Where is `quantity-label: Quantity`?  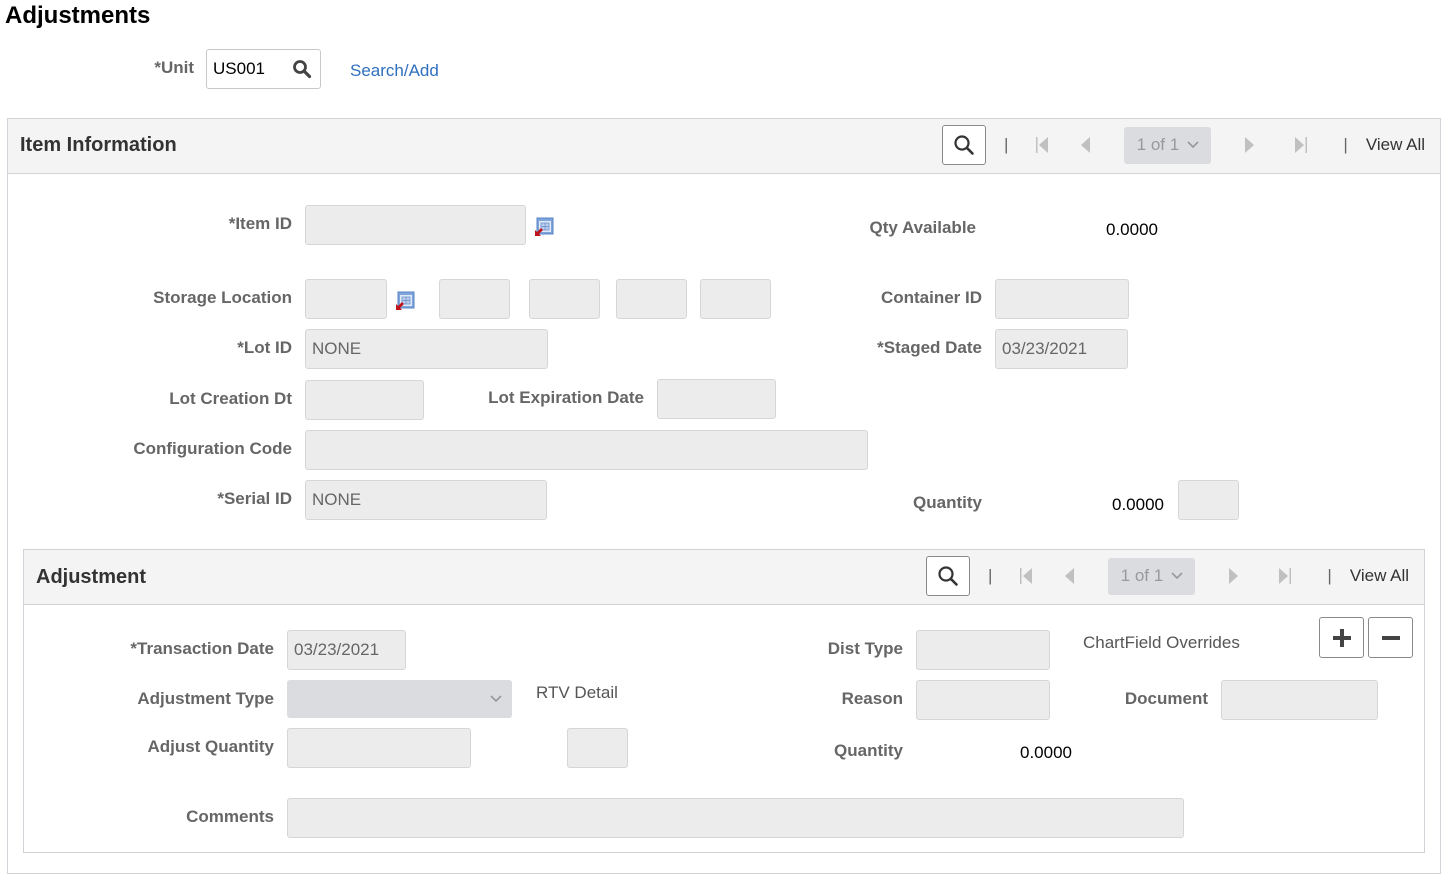
quantity-label: Quantity is located at coordinates (947, 502).